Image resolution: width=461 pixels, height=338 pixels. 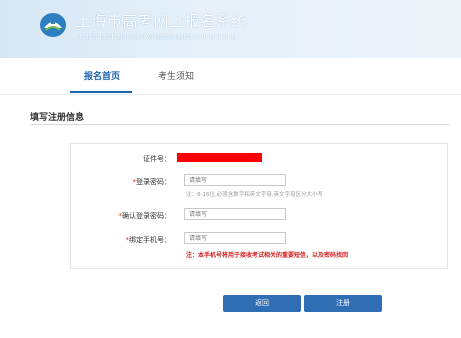 What do you see at coordinates (150, 240) in the screenshot?
I see `phone-label-text: 绑定手机号：` at bounding box center [150, 240].